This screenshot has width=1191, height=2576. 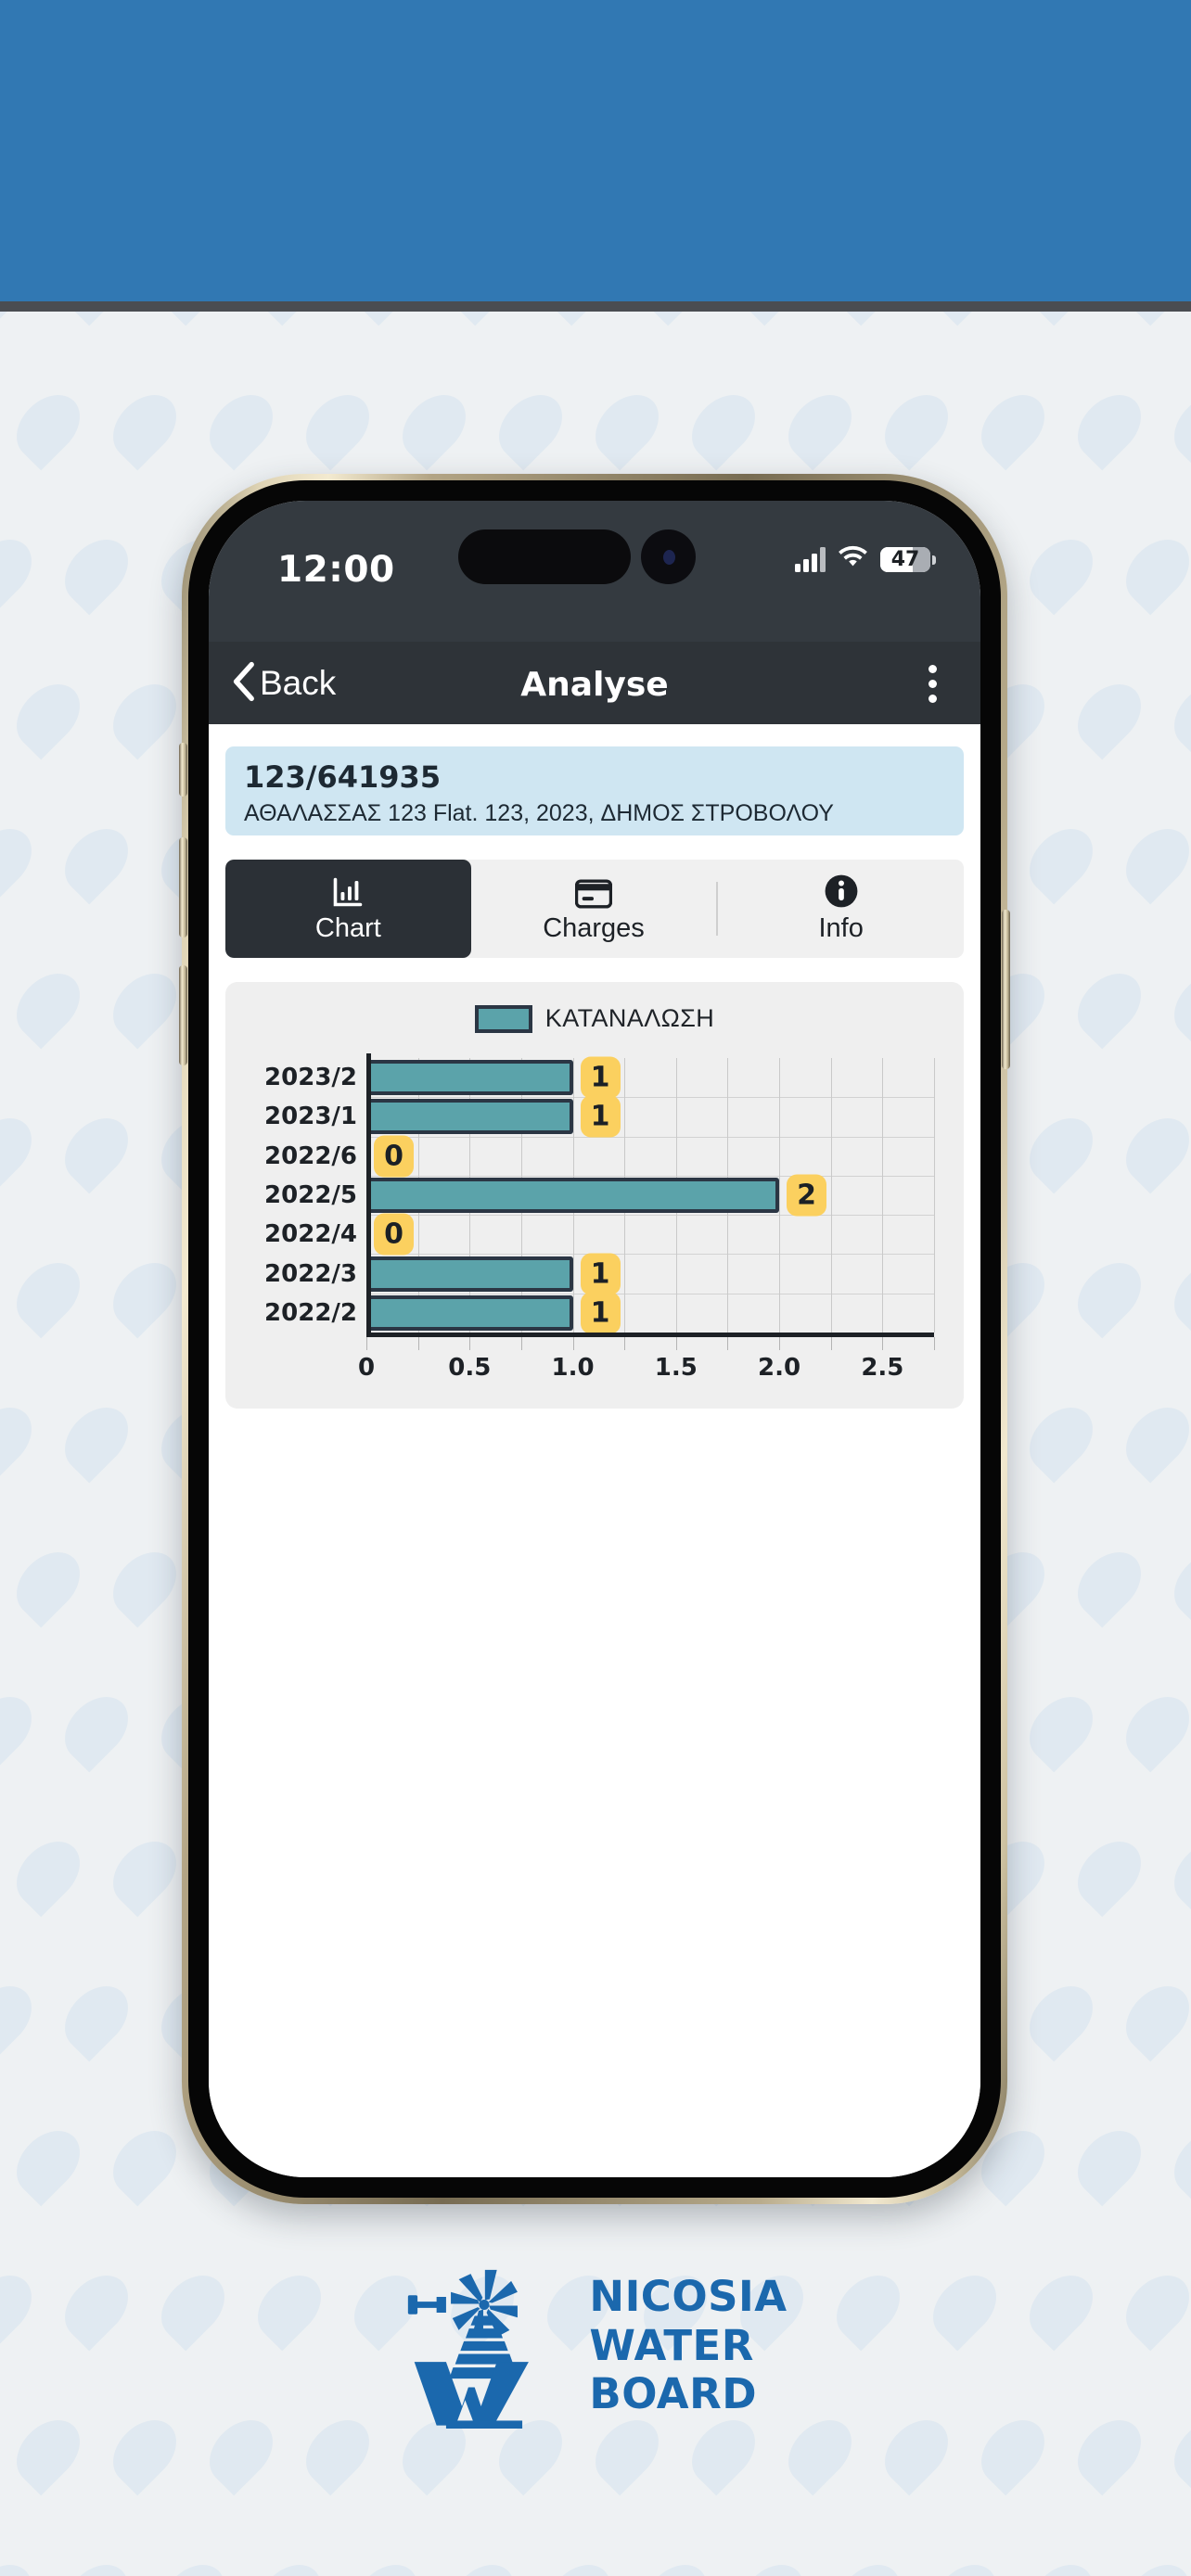 I want to click on dynamic-island, so click(x=545, y=556).